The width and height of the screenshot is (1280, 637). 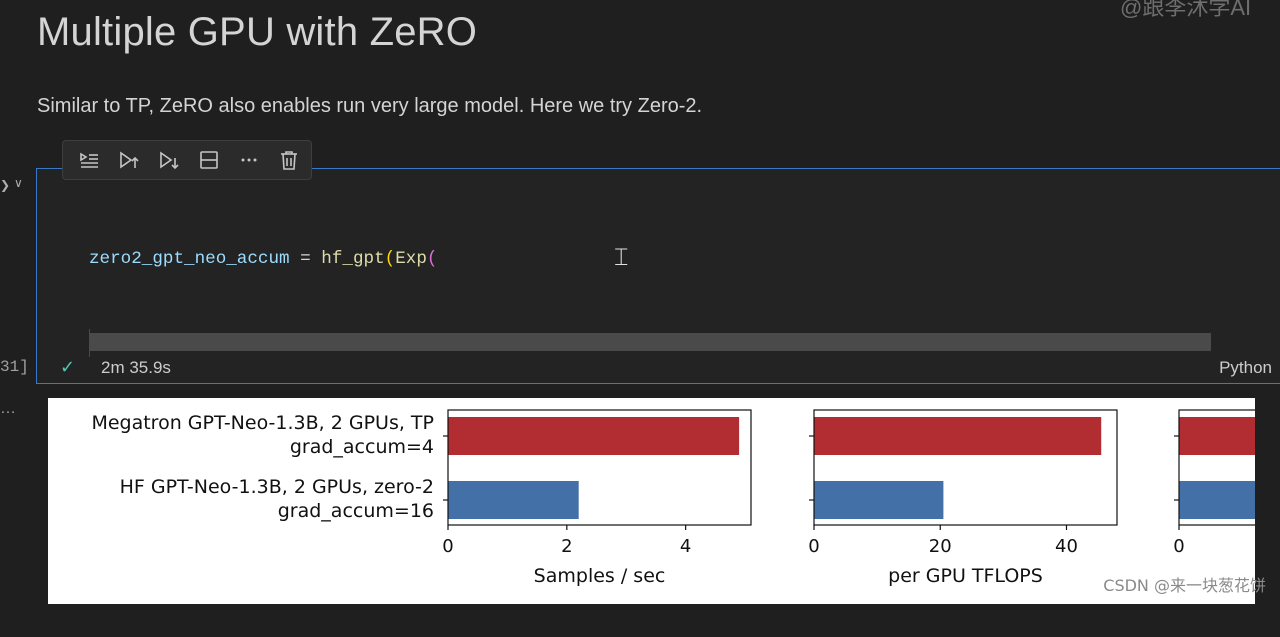 I want to click on category-label: grad_accum=16, so click(x=356, y=511).